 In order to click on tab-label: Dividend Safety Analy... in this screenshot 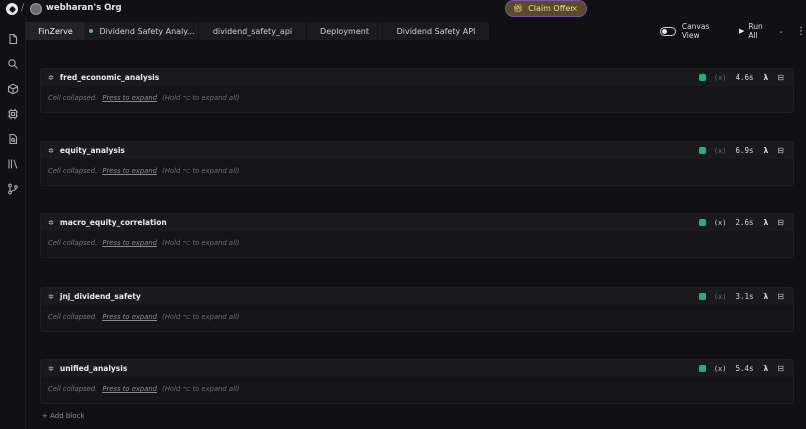, I will do `click(147, 31)`.